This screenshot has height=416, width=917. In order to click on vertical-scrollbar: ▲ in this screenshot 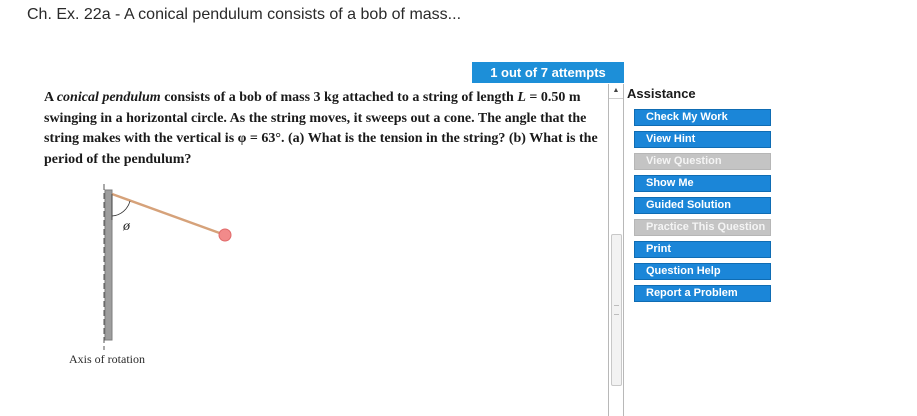, I will do `click(616, 250)`.